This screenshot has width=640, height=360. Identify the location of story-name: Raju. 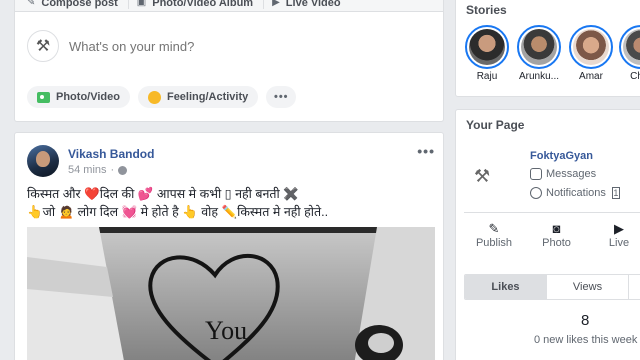
(487, 76).